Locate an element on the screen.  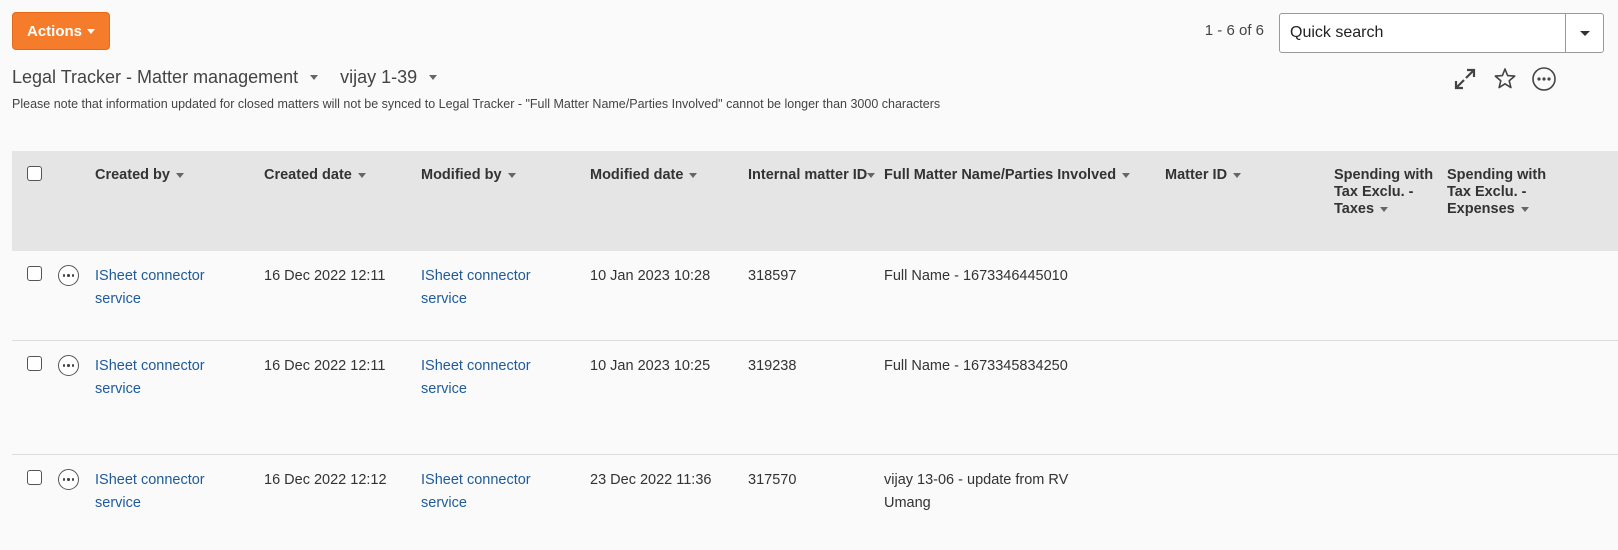
modified-date: 23 Dec 2022 11:36 is located at coordinates (651, 480).